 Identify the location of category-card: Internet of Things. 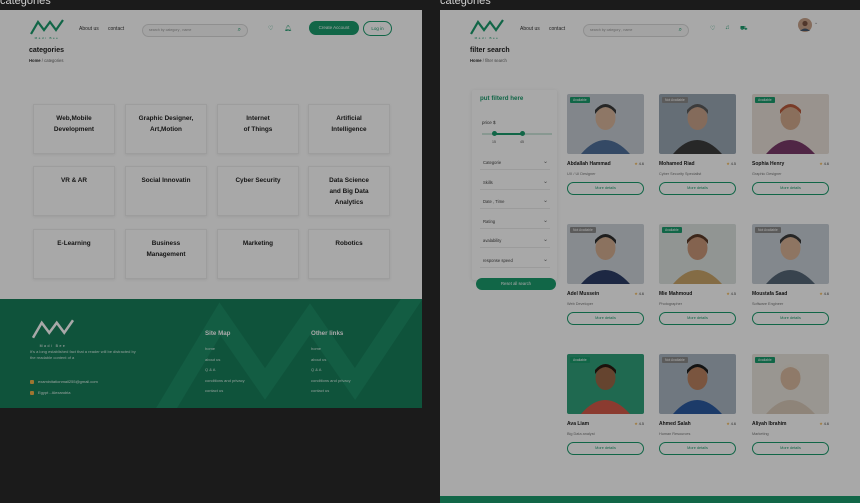
(258, 129).